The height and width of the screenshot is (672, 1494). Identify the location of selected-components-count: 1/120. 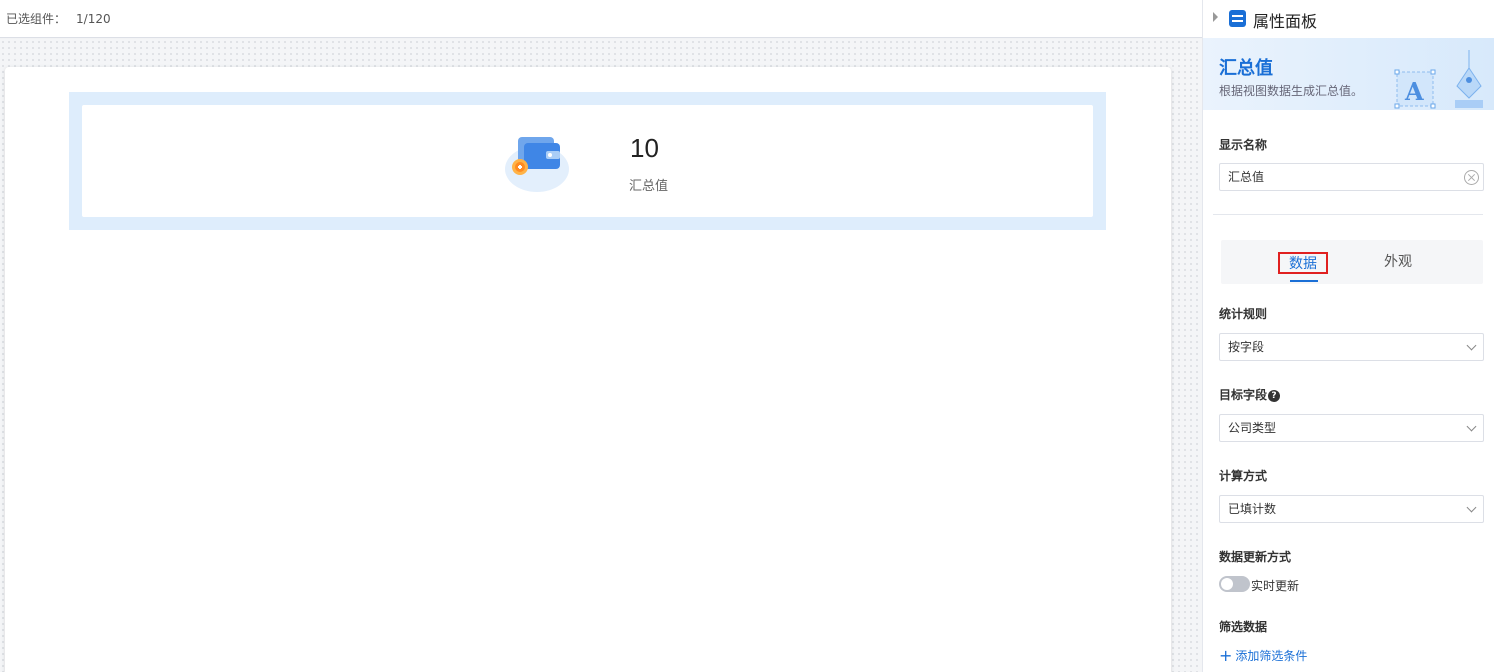
(93, 18).